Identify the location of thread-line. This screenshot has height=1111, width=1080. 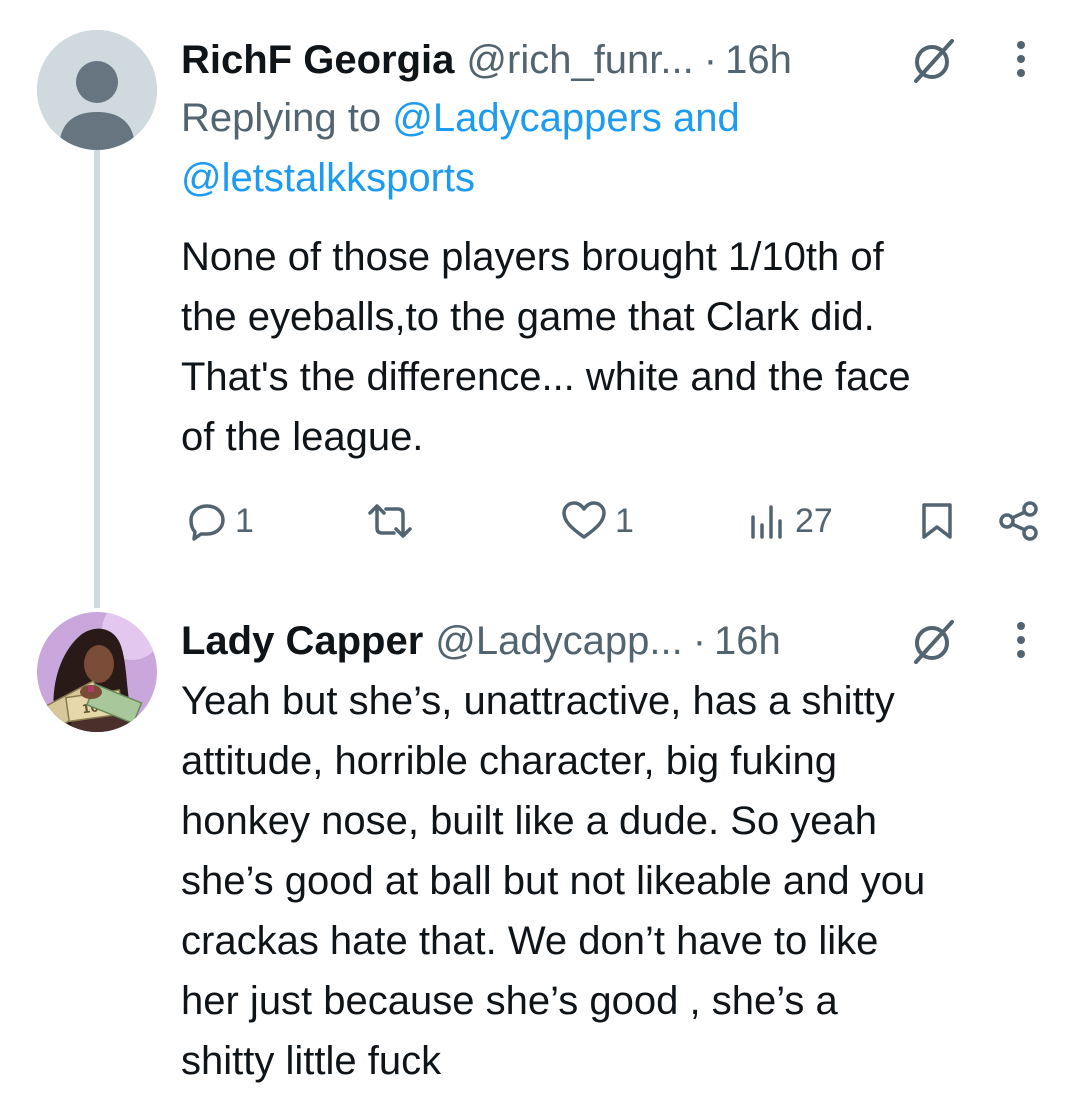
(97, 379).